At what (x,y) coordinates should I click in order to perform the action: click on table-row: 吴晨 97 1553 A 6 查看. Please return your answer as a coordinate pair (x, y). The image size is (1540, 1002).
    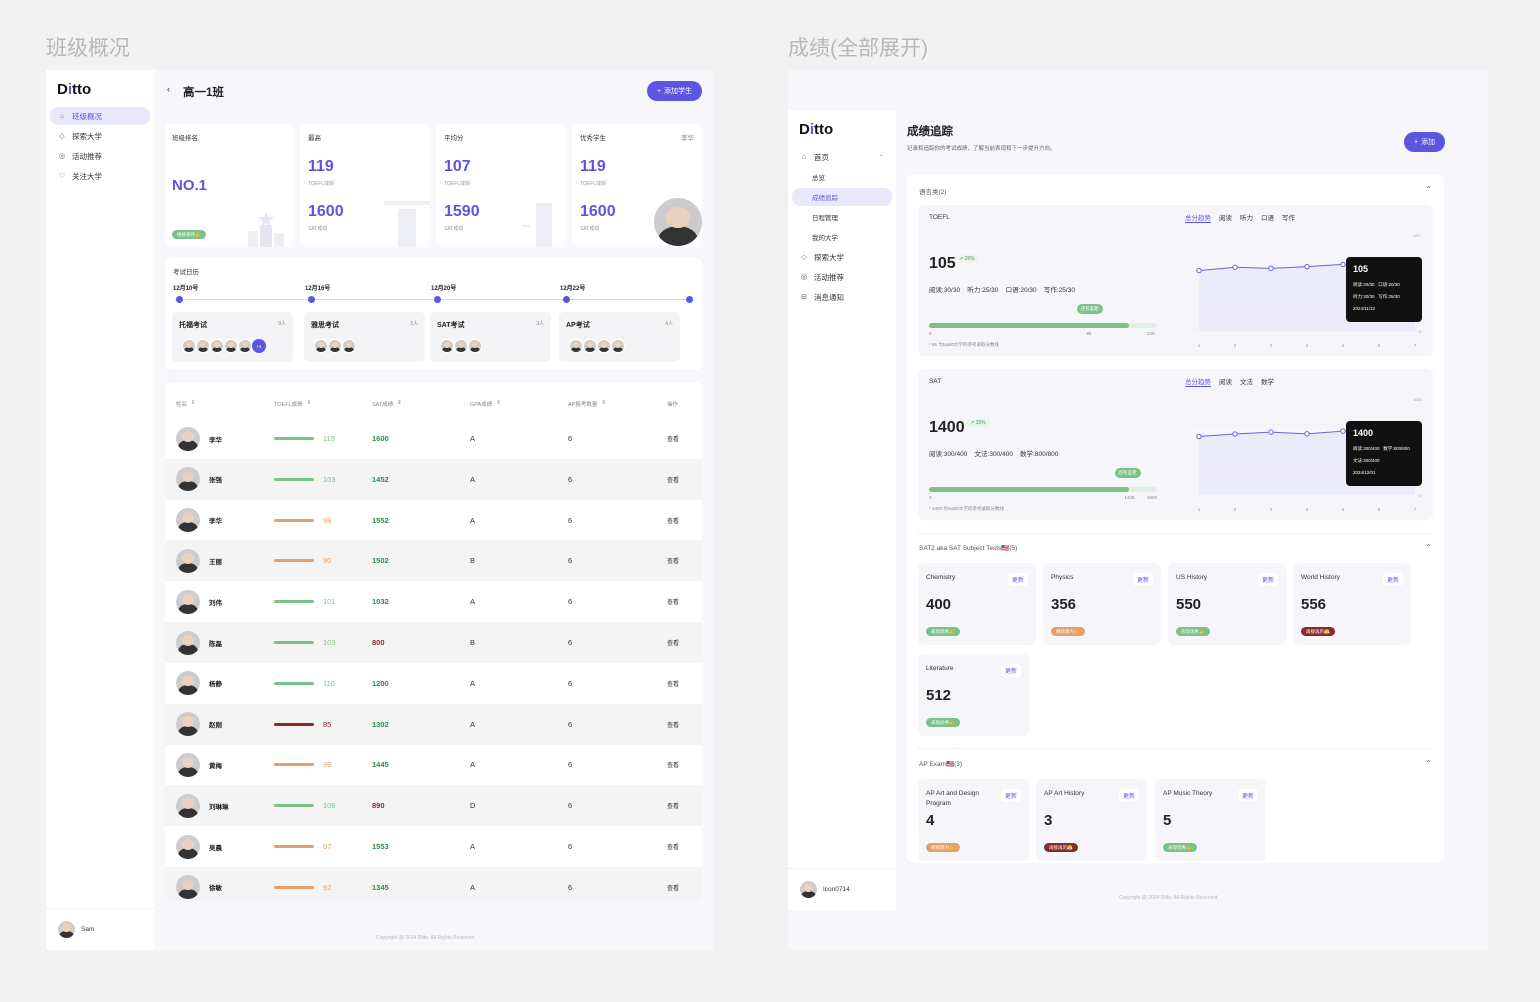
    Looking at the image, I should click on (433, 846).